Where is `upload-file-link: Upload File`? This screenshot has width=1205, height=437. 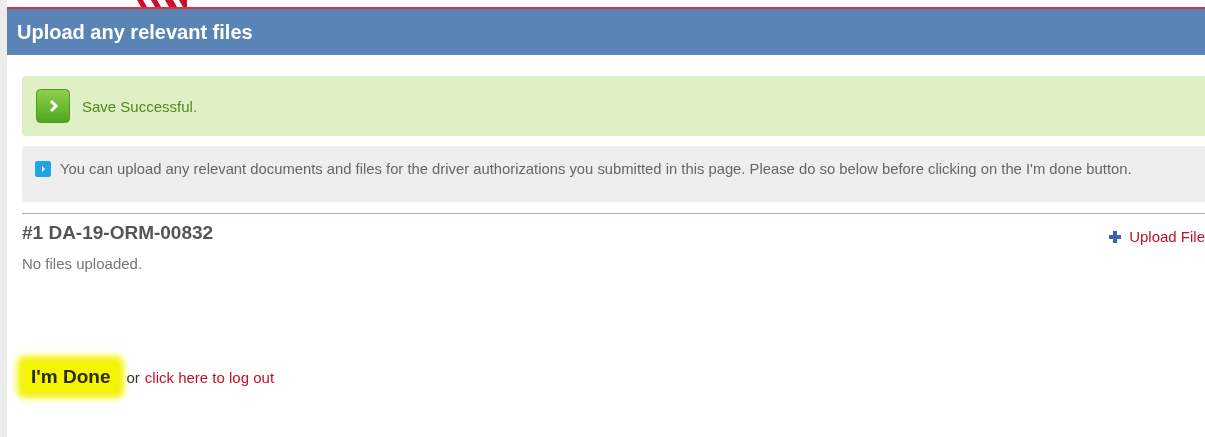 upload-file-link: Upload File is located at coordinates (1157, 236).